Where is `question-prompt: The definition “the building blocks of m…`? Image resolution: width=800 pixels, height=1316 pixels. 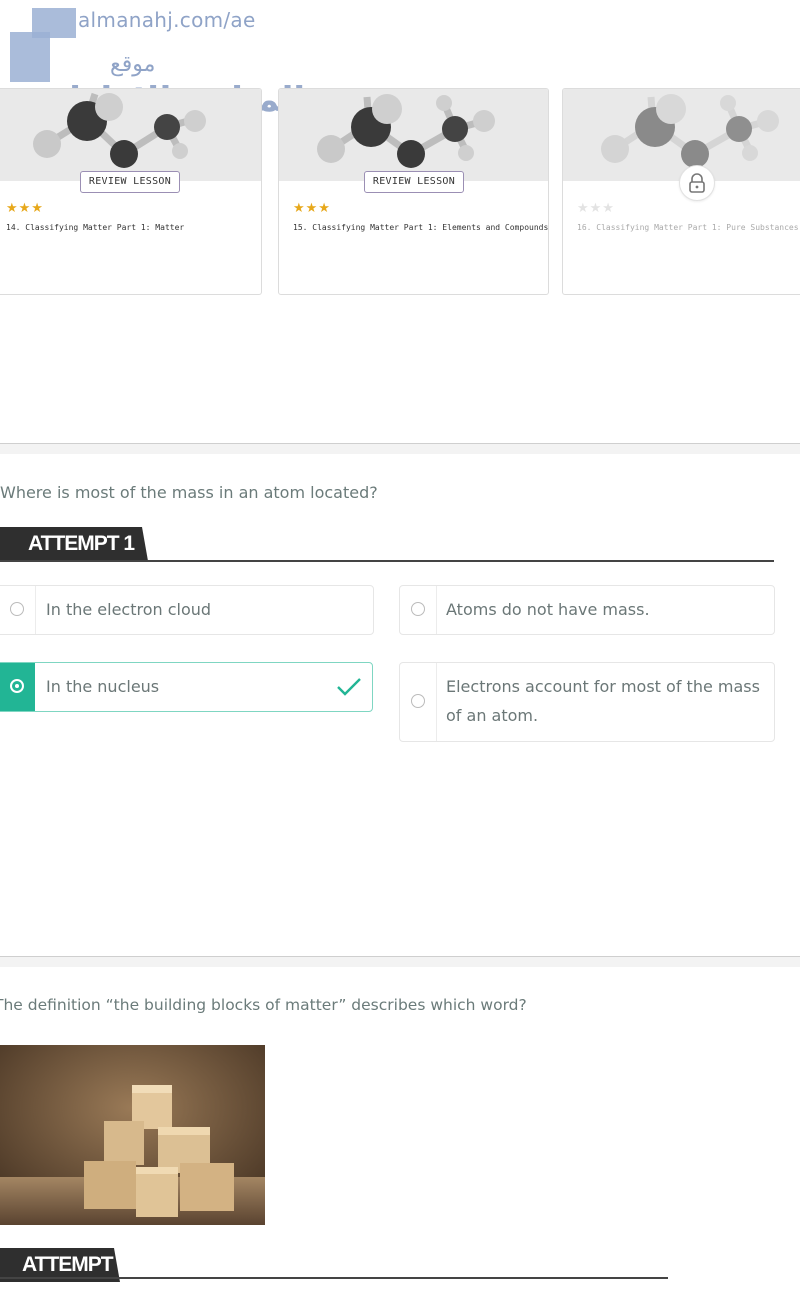 question-prompt: The definition “the building blocks of m… is located at coordinates (263, 1005).